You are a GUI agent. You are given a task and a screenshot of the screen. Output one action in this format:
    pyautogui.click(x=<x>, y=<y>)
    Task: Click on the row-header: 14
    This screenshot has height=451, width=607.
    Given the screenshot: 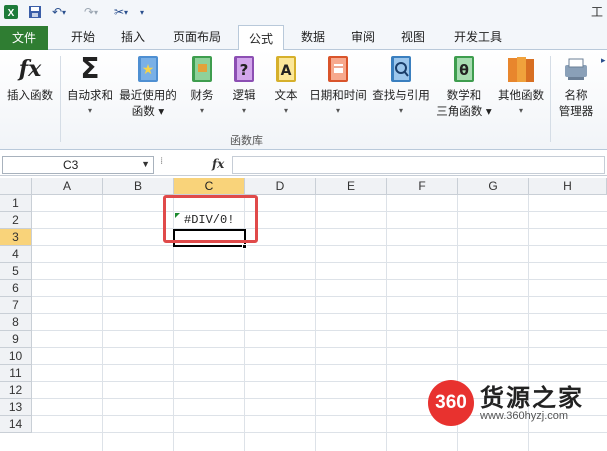 What is the action you would take?
    pyautogui.click(x=16, y=424)
    